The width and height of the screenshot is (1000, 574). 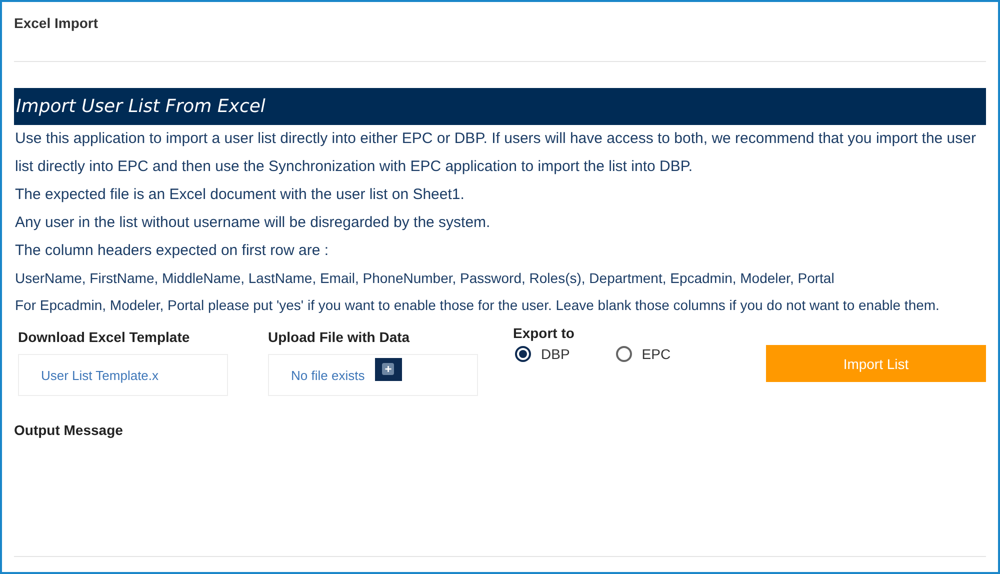 What do you see at coordinates (100, 375) in the screenshot?
I see `template-link: User List Template.x` at bounding box center [100, 375].